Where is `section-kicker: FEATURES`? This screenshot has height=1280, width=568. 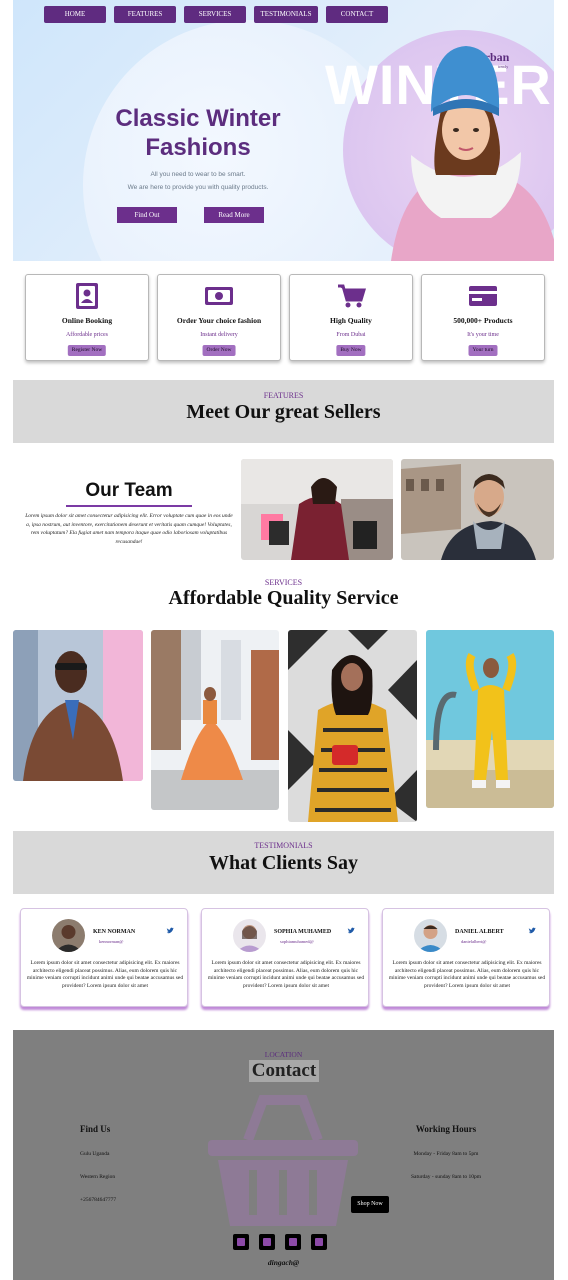
section-kicker: FEATURES is located at coordinates (283, 395).